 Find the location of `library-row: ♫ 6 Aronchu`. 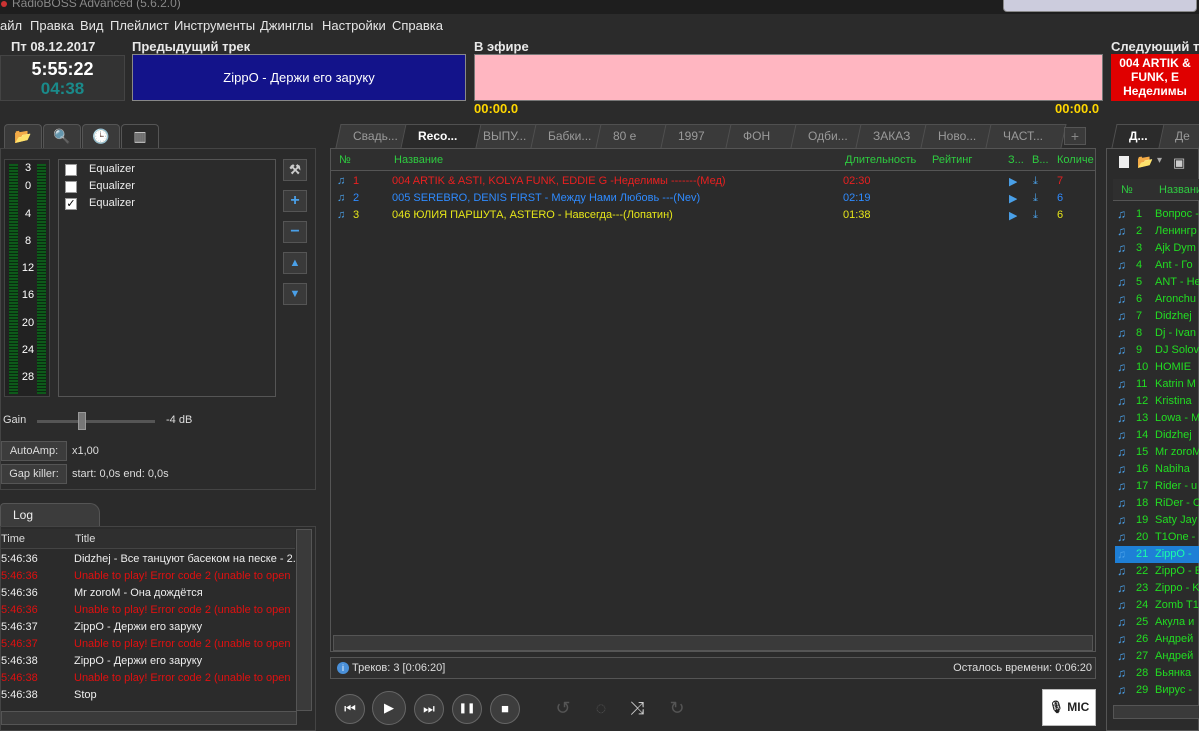

library-row: ♫ 6 Aronchu is located at coordinates (1157, 299).